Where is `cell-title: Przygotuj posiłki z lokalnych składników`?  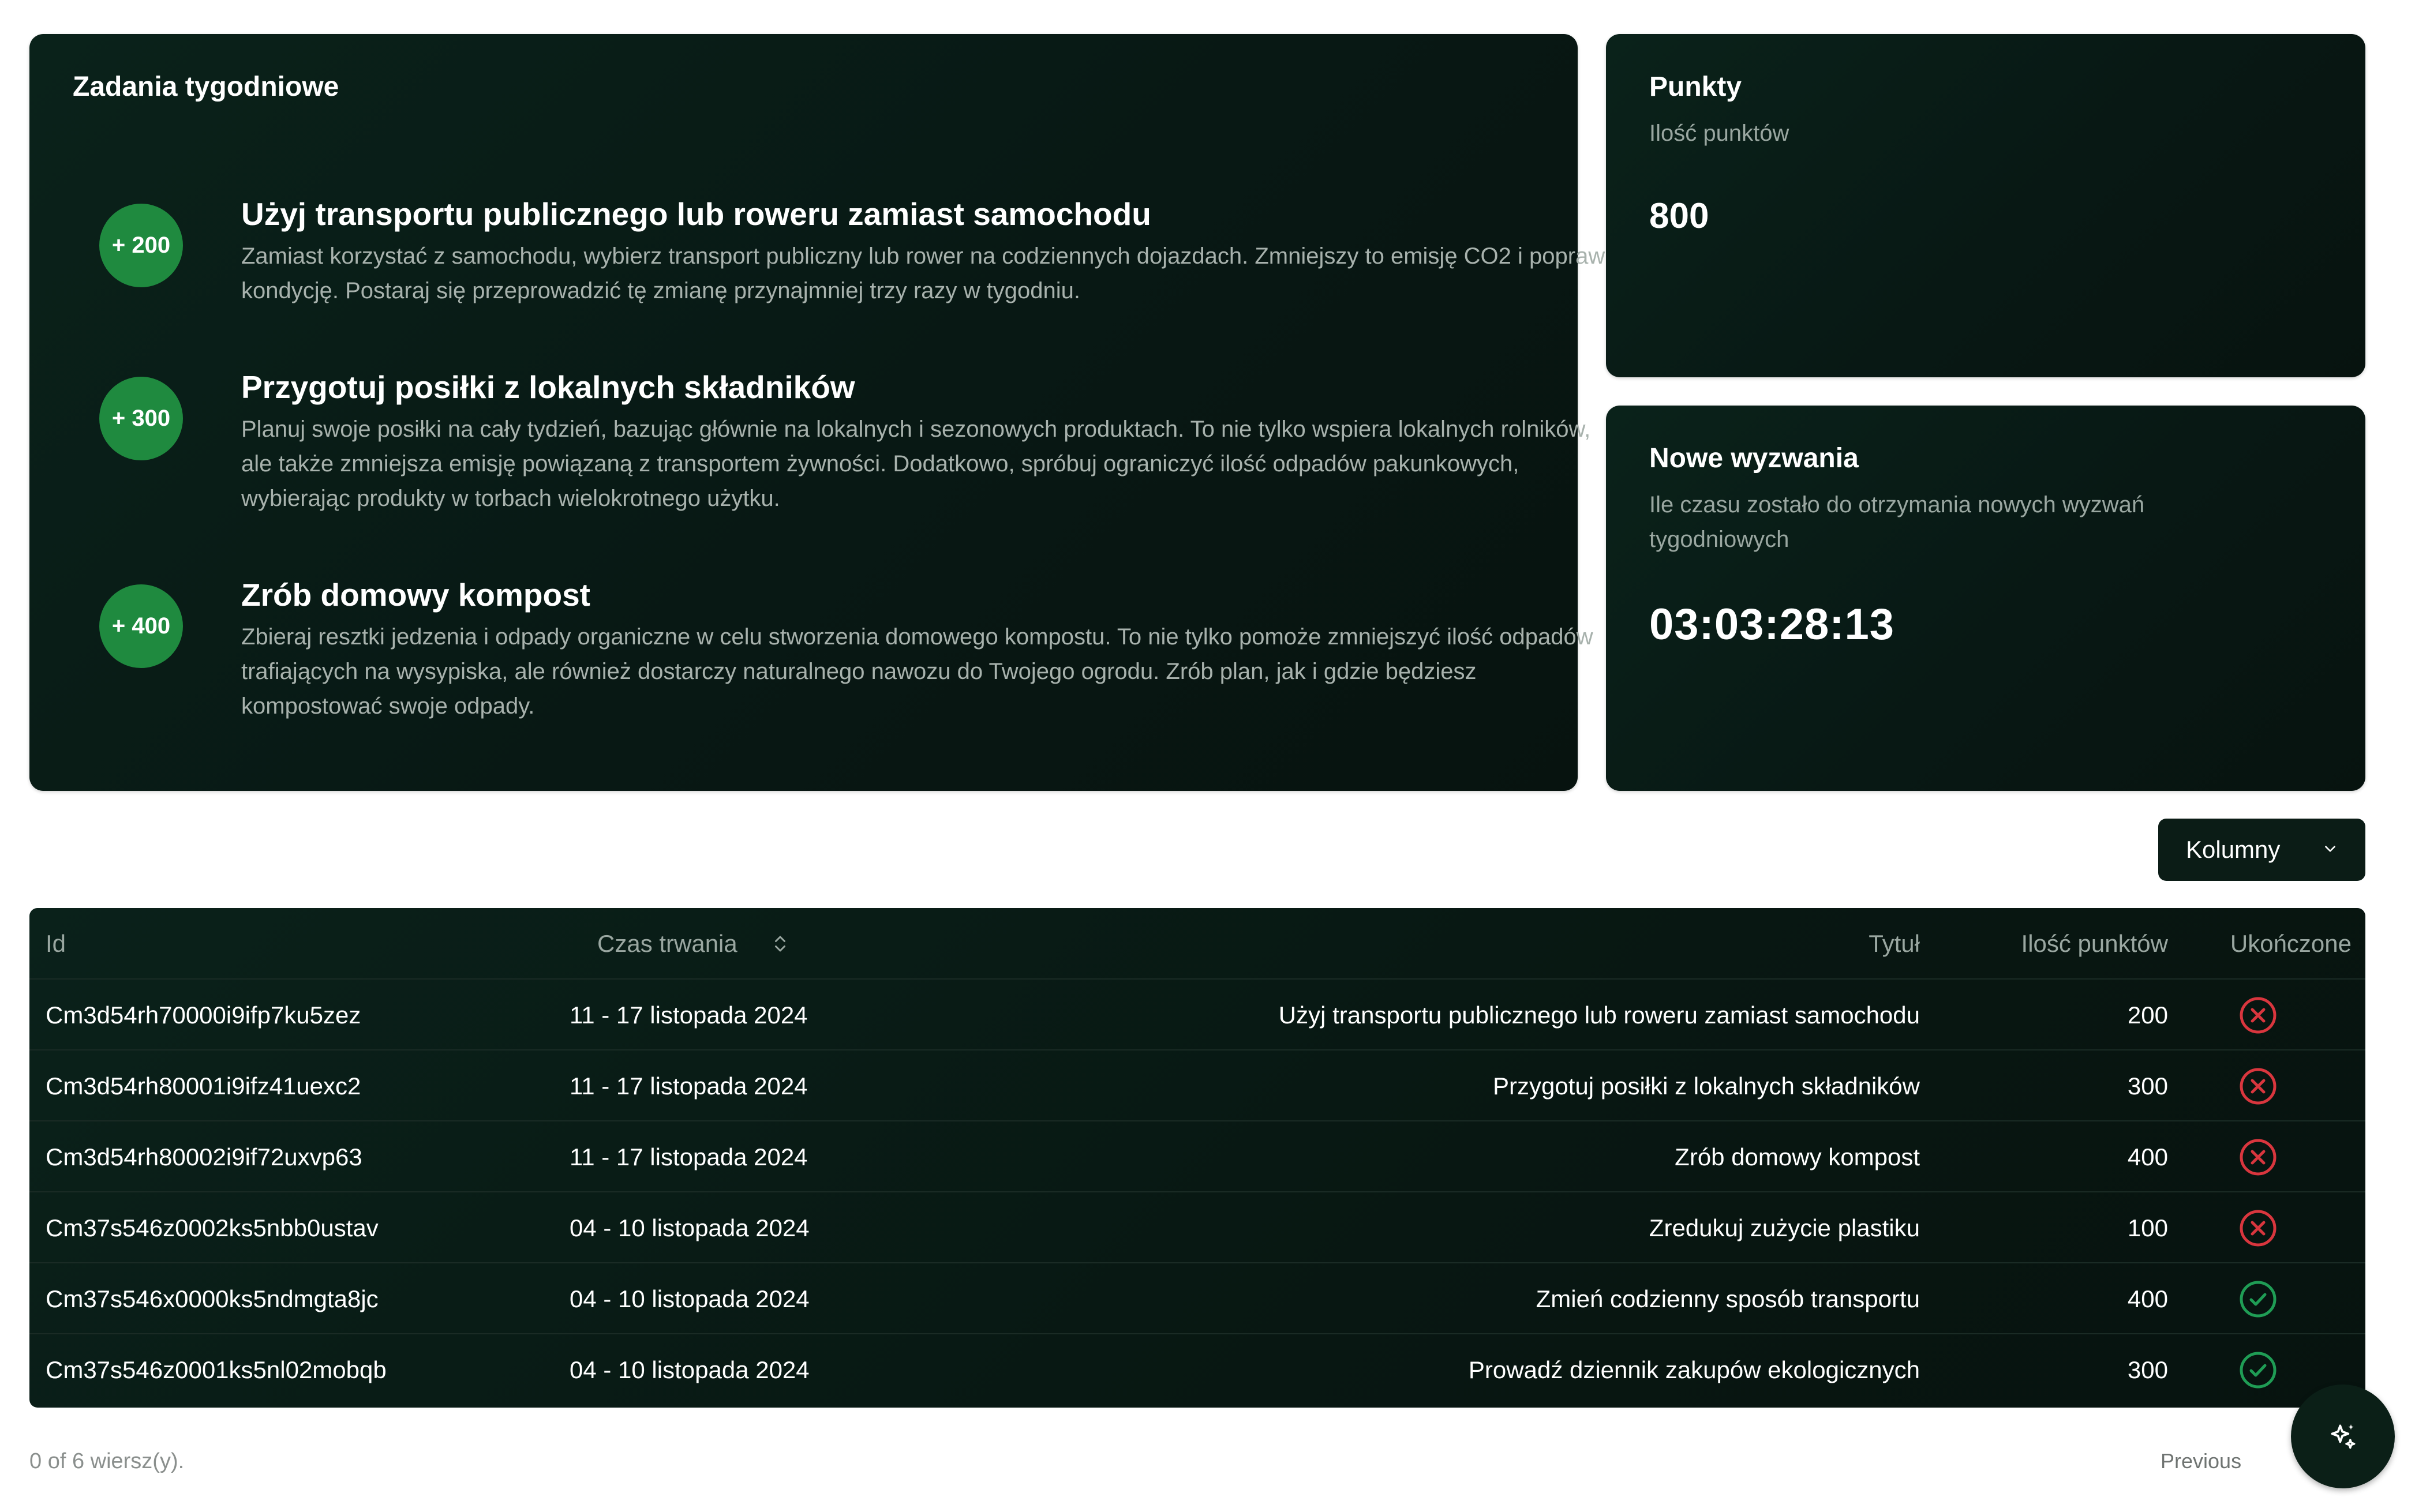 cell-title: Przygotuj posiłki z lokalnych składników is located at coordinates (1706, 1086).